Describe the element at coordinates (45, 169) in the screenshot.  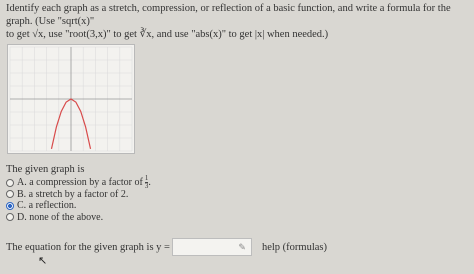
I see `question-text: The given graph is` at that location.